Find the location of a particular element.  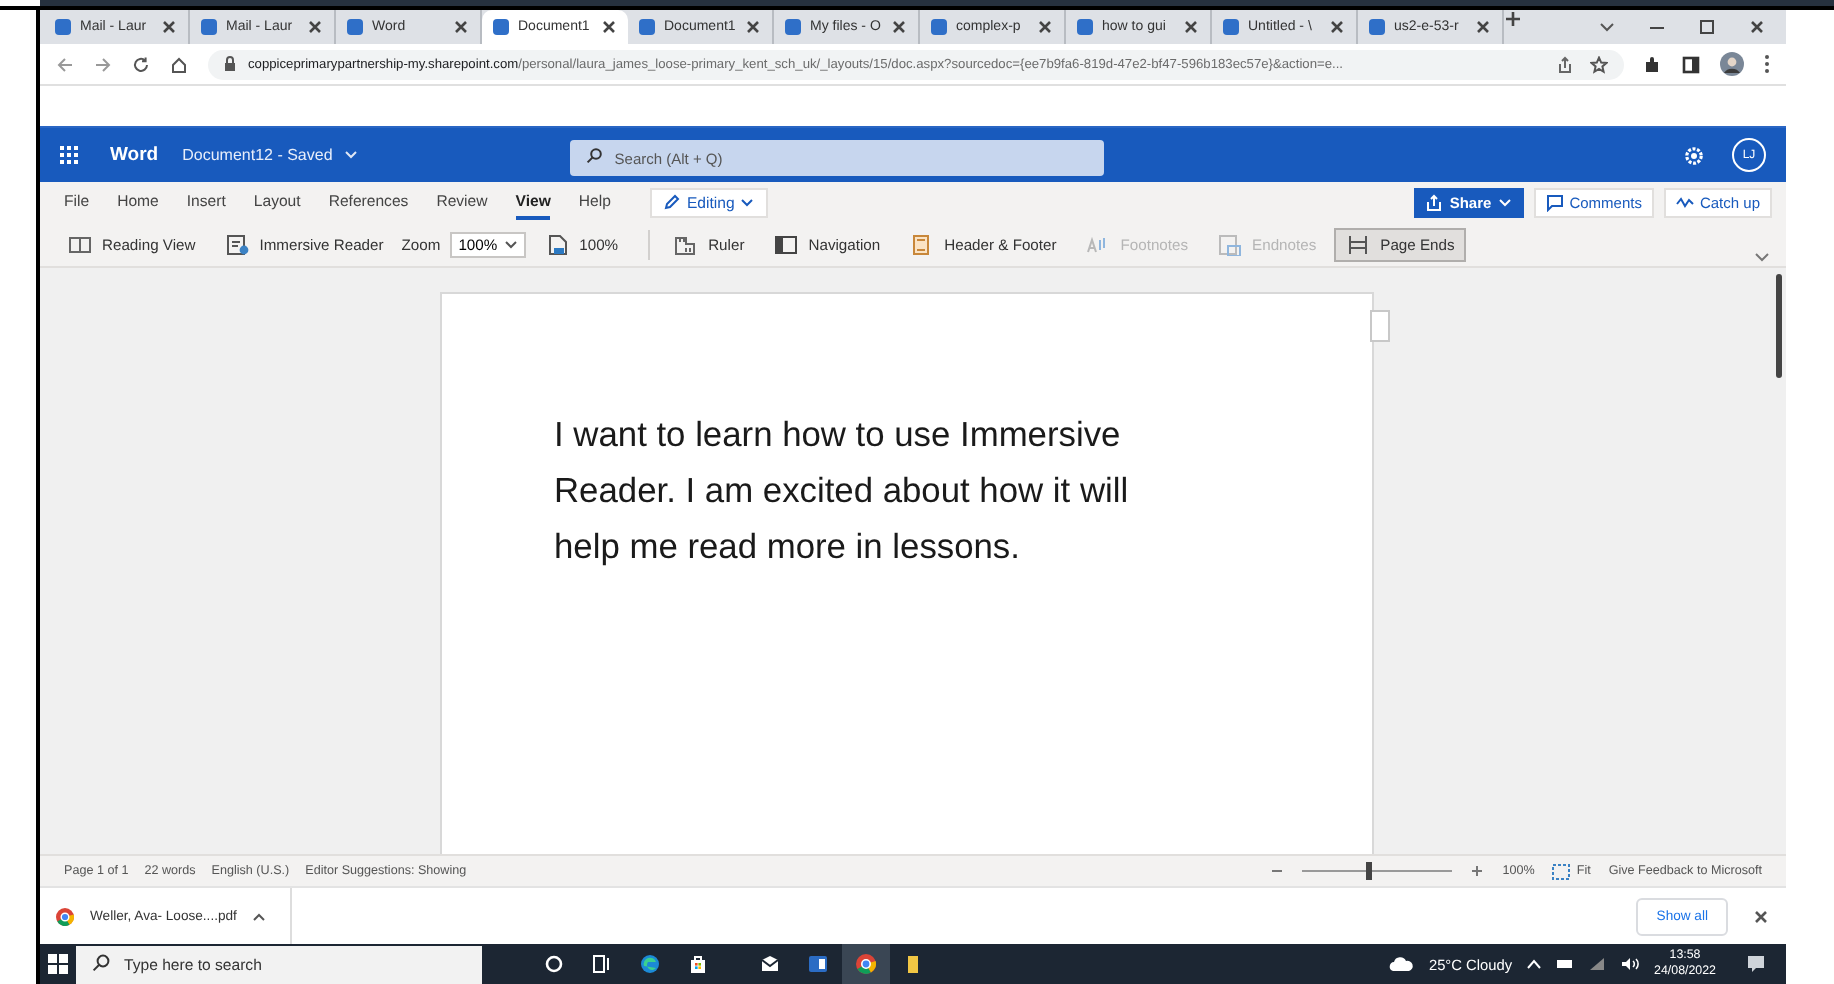

page-ends-icon is located at coordinates (1358, 244).